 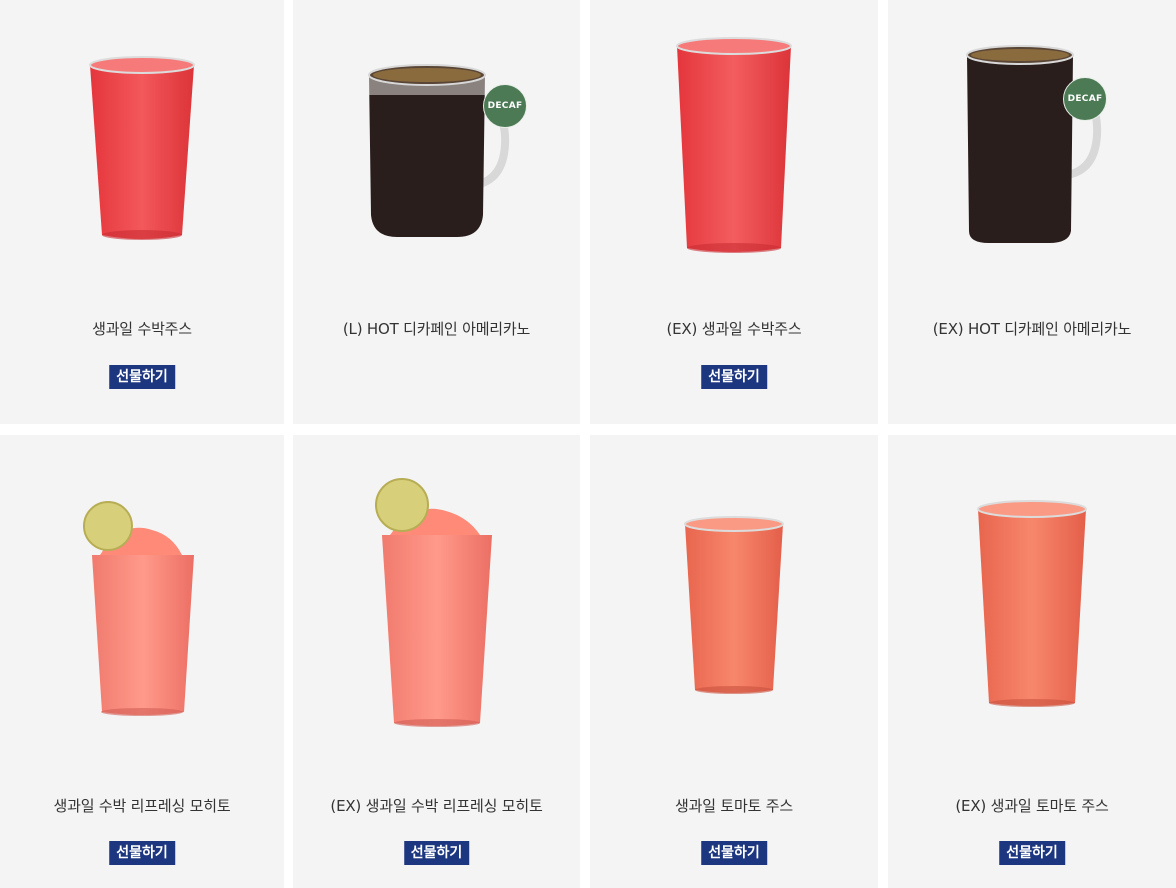 I want to click on product-name: (EX) 생과일 토마토 주스, so click(x=1032, y=805).